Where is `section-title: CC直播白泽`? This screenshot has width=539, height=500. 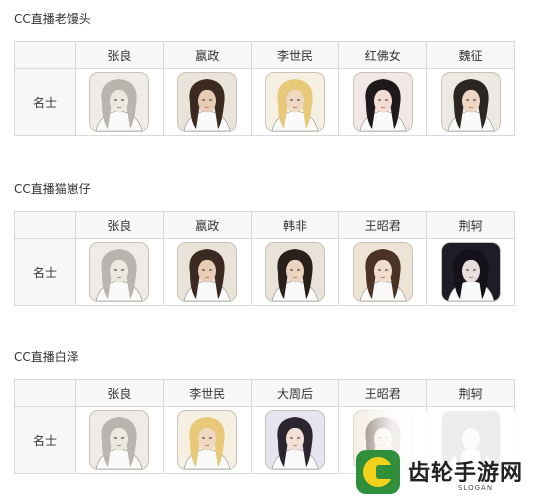
section-title: CC直播白泽 is located at coordinates (46, 357).